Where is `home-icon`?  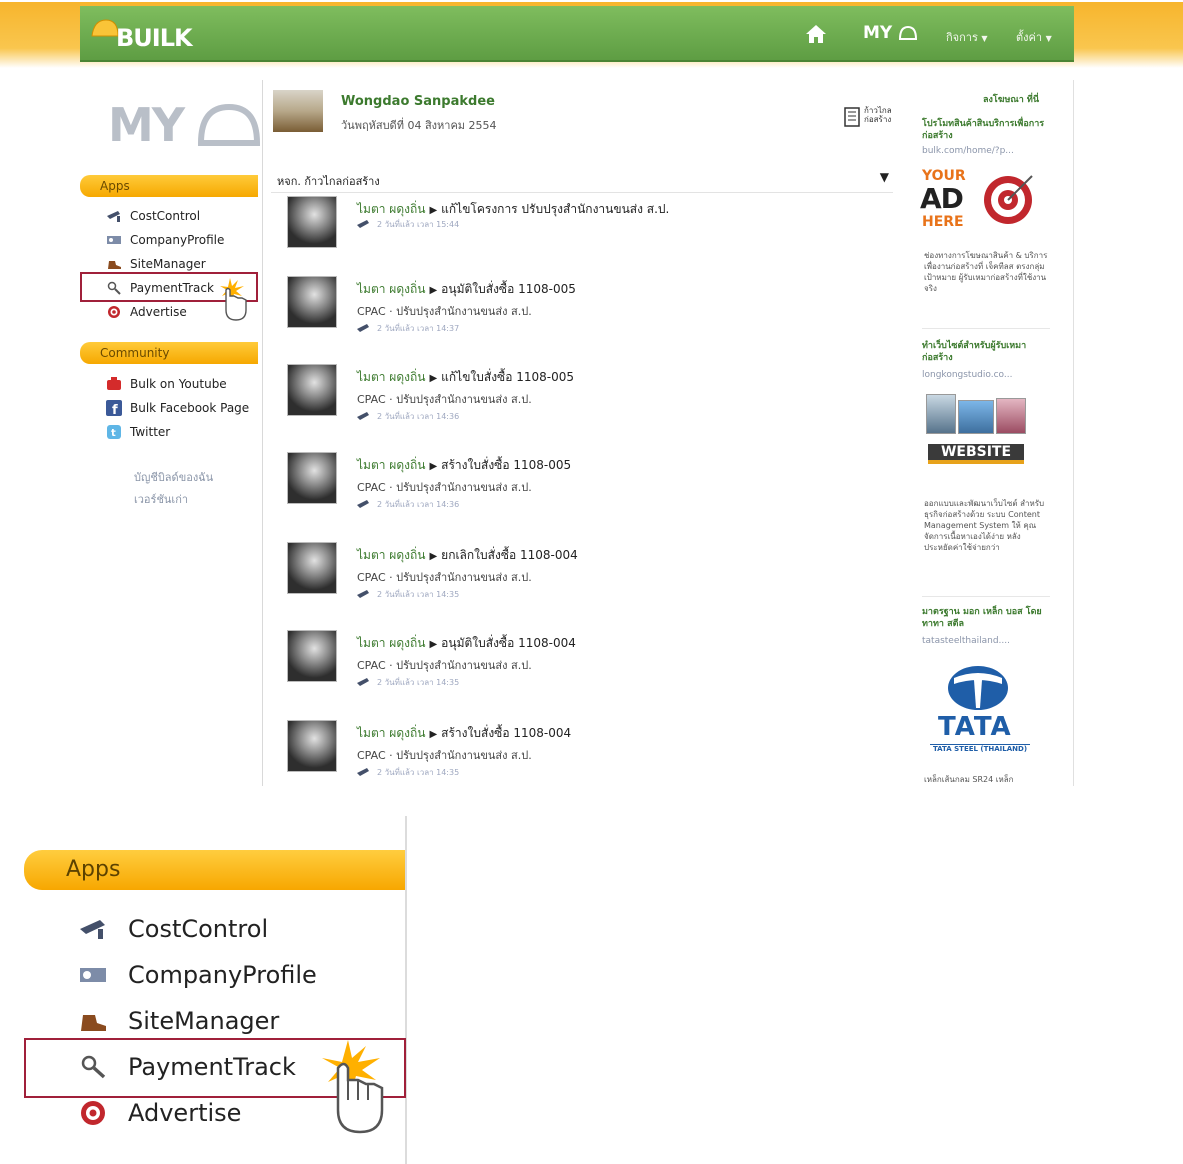 home-icon is located at coordinates (816, 34).